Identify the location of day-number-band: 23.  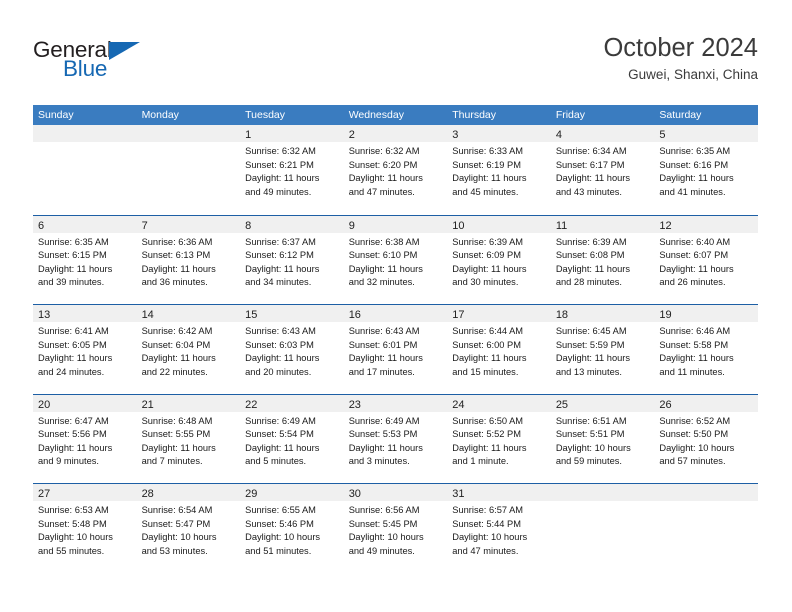
(395, 403).